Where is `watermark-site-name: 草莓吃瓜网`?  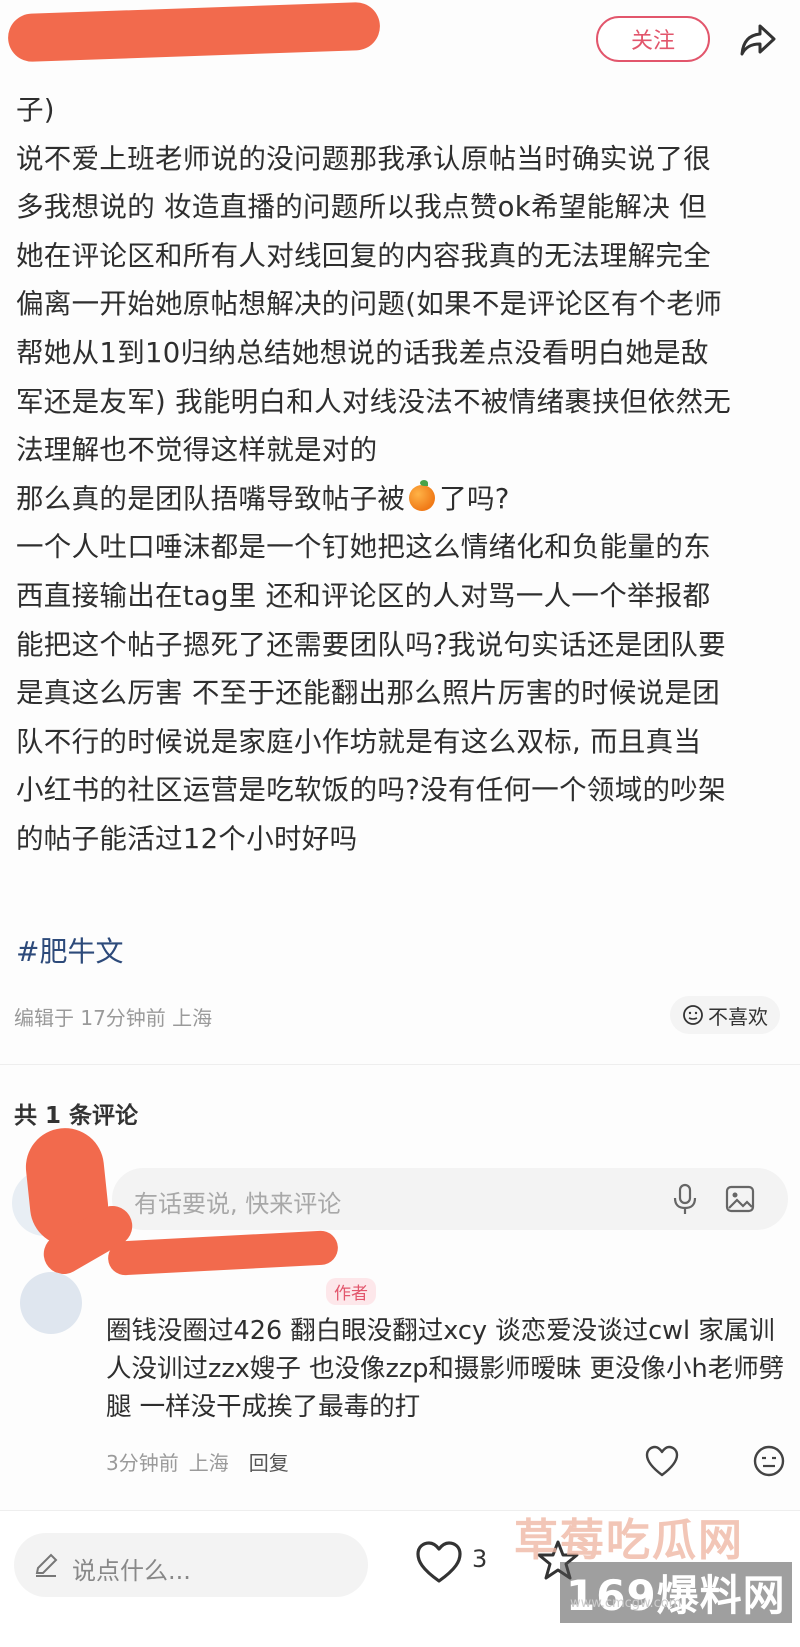 watermark-site-name: 草莓吃瓜网 is located at coordinates (629, 1540).